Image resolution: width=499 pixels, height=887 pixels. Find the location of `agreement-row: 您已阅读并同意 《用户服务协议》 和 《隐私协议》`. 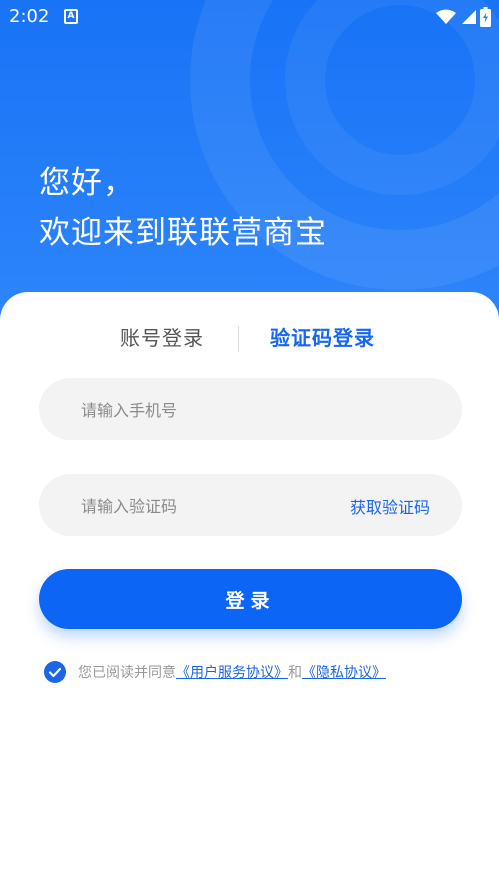

agreement-row: 您已阅读并同意 《用户服务协议》 和 《隐私协议》 is located at coordinates (215, 672).